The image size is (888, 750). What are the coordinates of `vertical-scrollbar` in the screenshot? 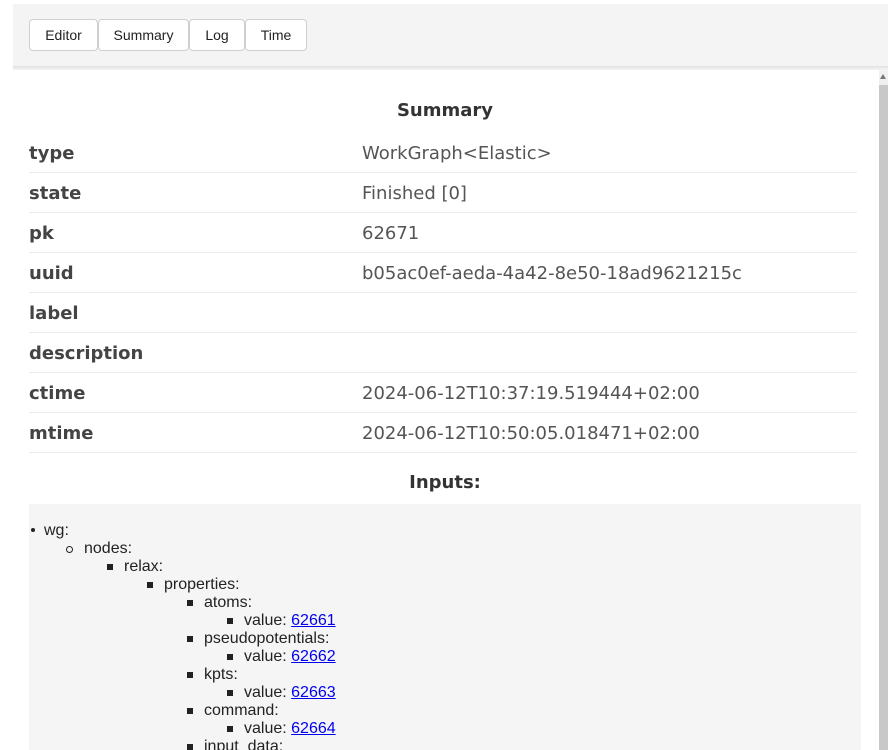 It's located at (883, 411).